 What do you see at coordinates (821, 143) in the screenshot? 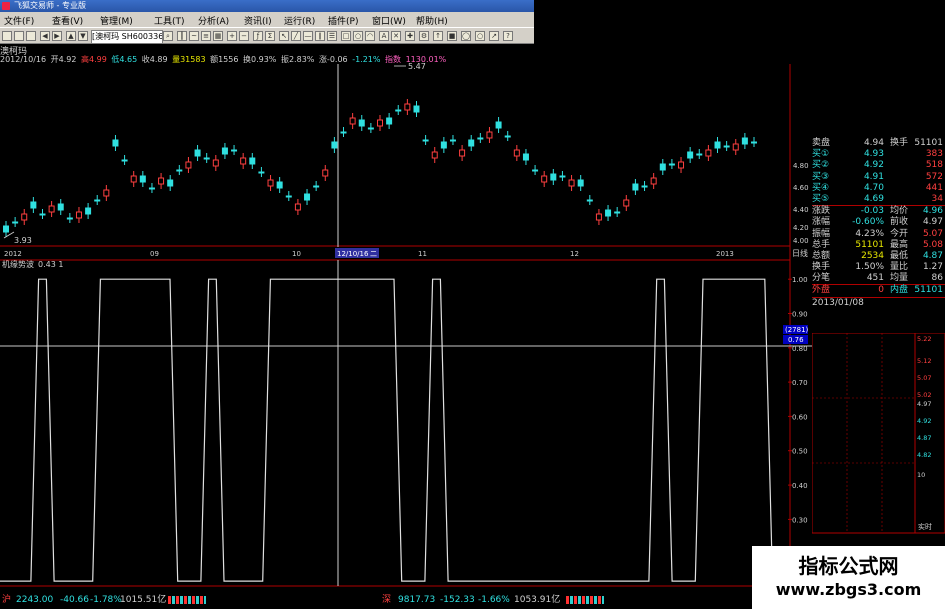
I see `quote-header-label: 卖盘` at bounding box center [821, 143].